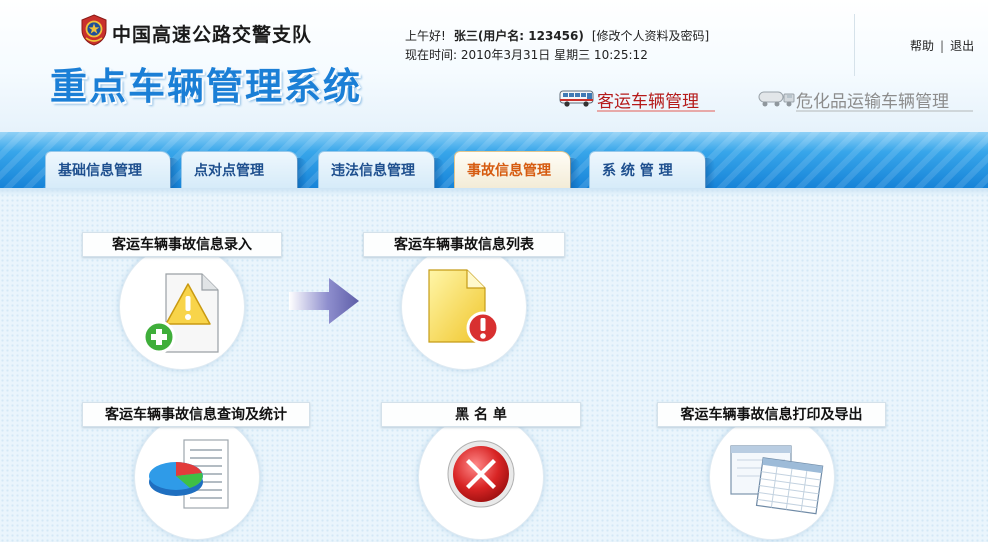 The image size is (988, 542). Describe the element at coordinates (381, 169) in the screenshot. I see `tab-violation-info: 违法信息管理` at that location.